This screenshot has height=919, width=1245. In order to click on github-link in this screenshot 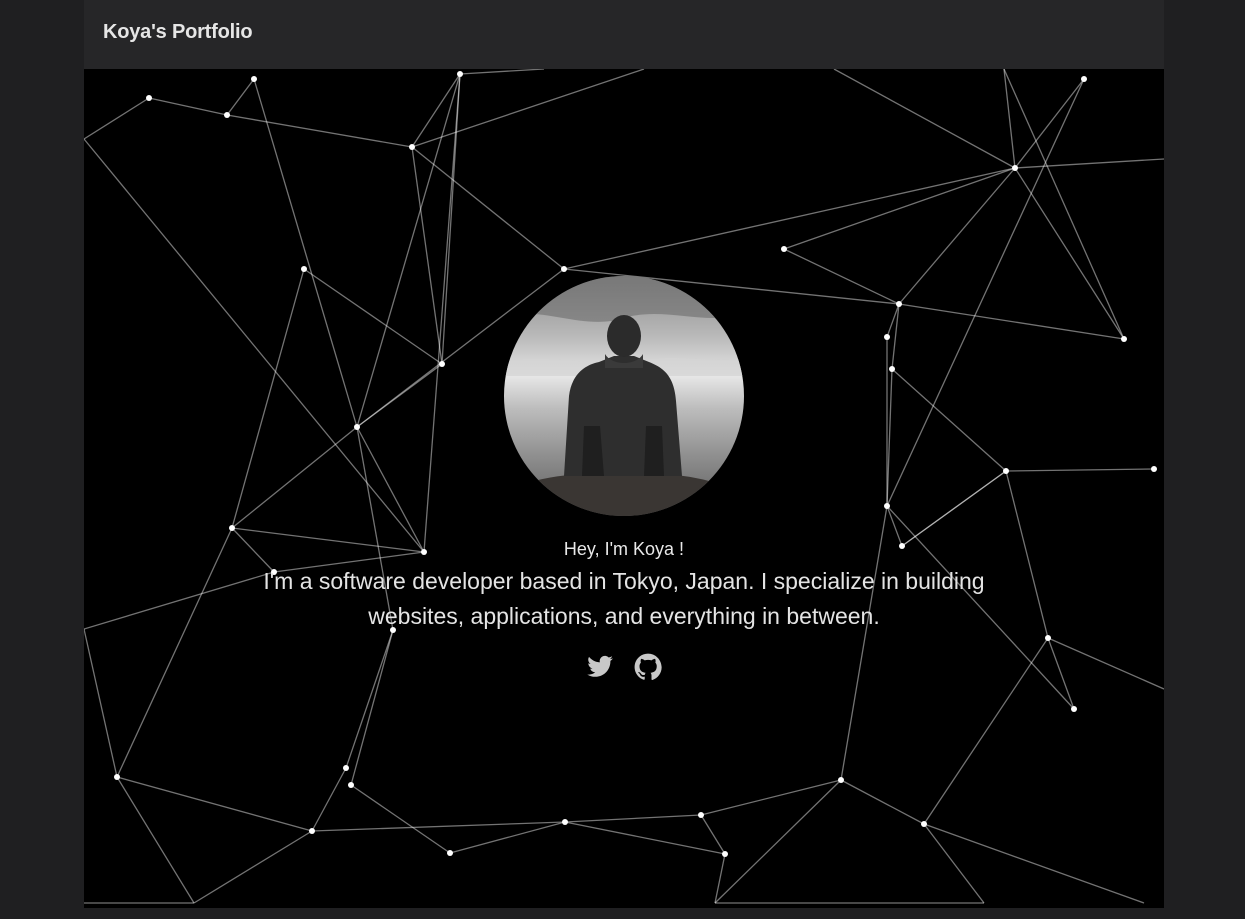, I will do `click(648, 667)`.